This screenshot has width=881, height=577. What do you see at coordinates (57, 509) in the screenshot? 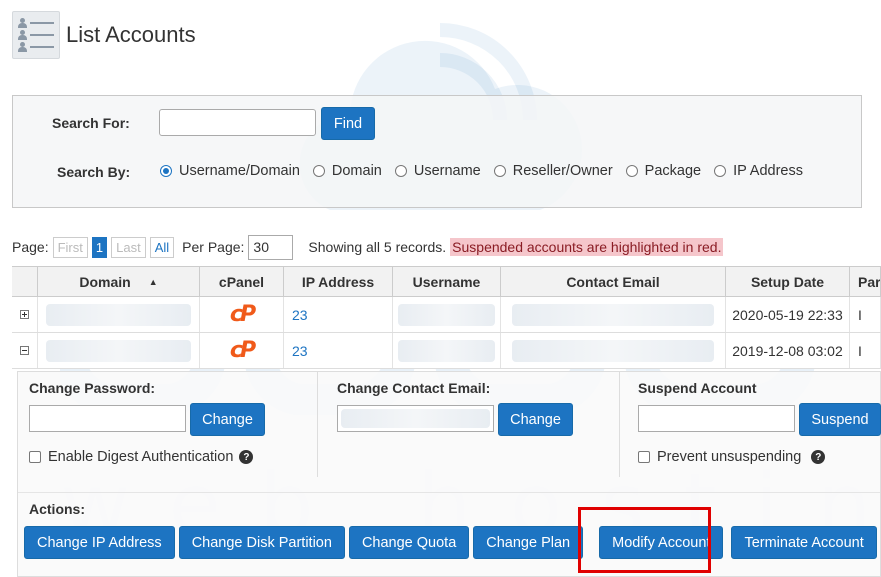
I see `actions-label: Actions:` at bounding box center [57, 509].